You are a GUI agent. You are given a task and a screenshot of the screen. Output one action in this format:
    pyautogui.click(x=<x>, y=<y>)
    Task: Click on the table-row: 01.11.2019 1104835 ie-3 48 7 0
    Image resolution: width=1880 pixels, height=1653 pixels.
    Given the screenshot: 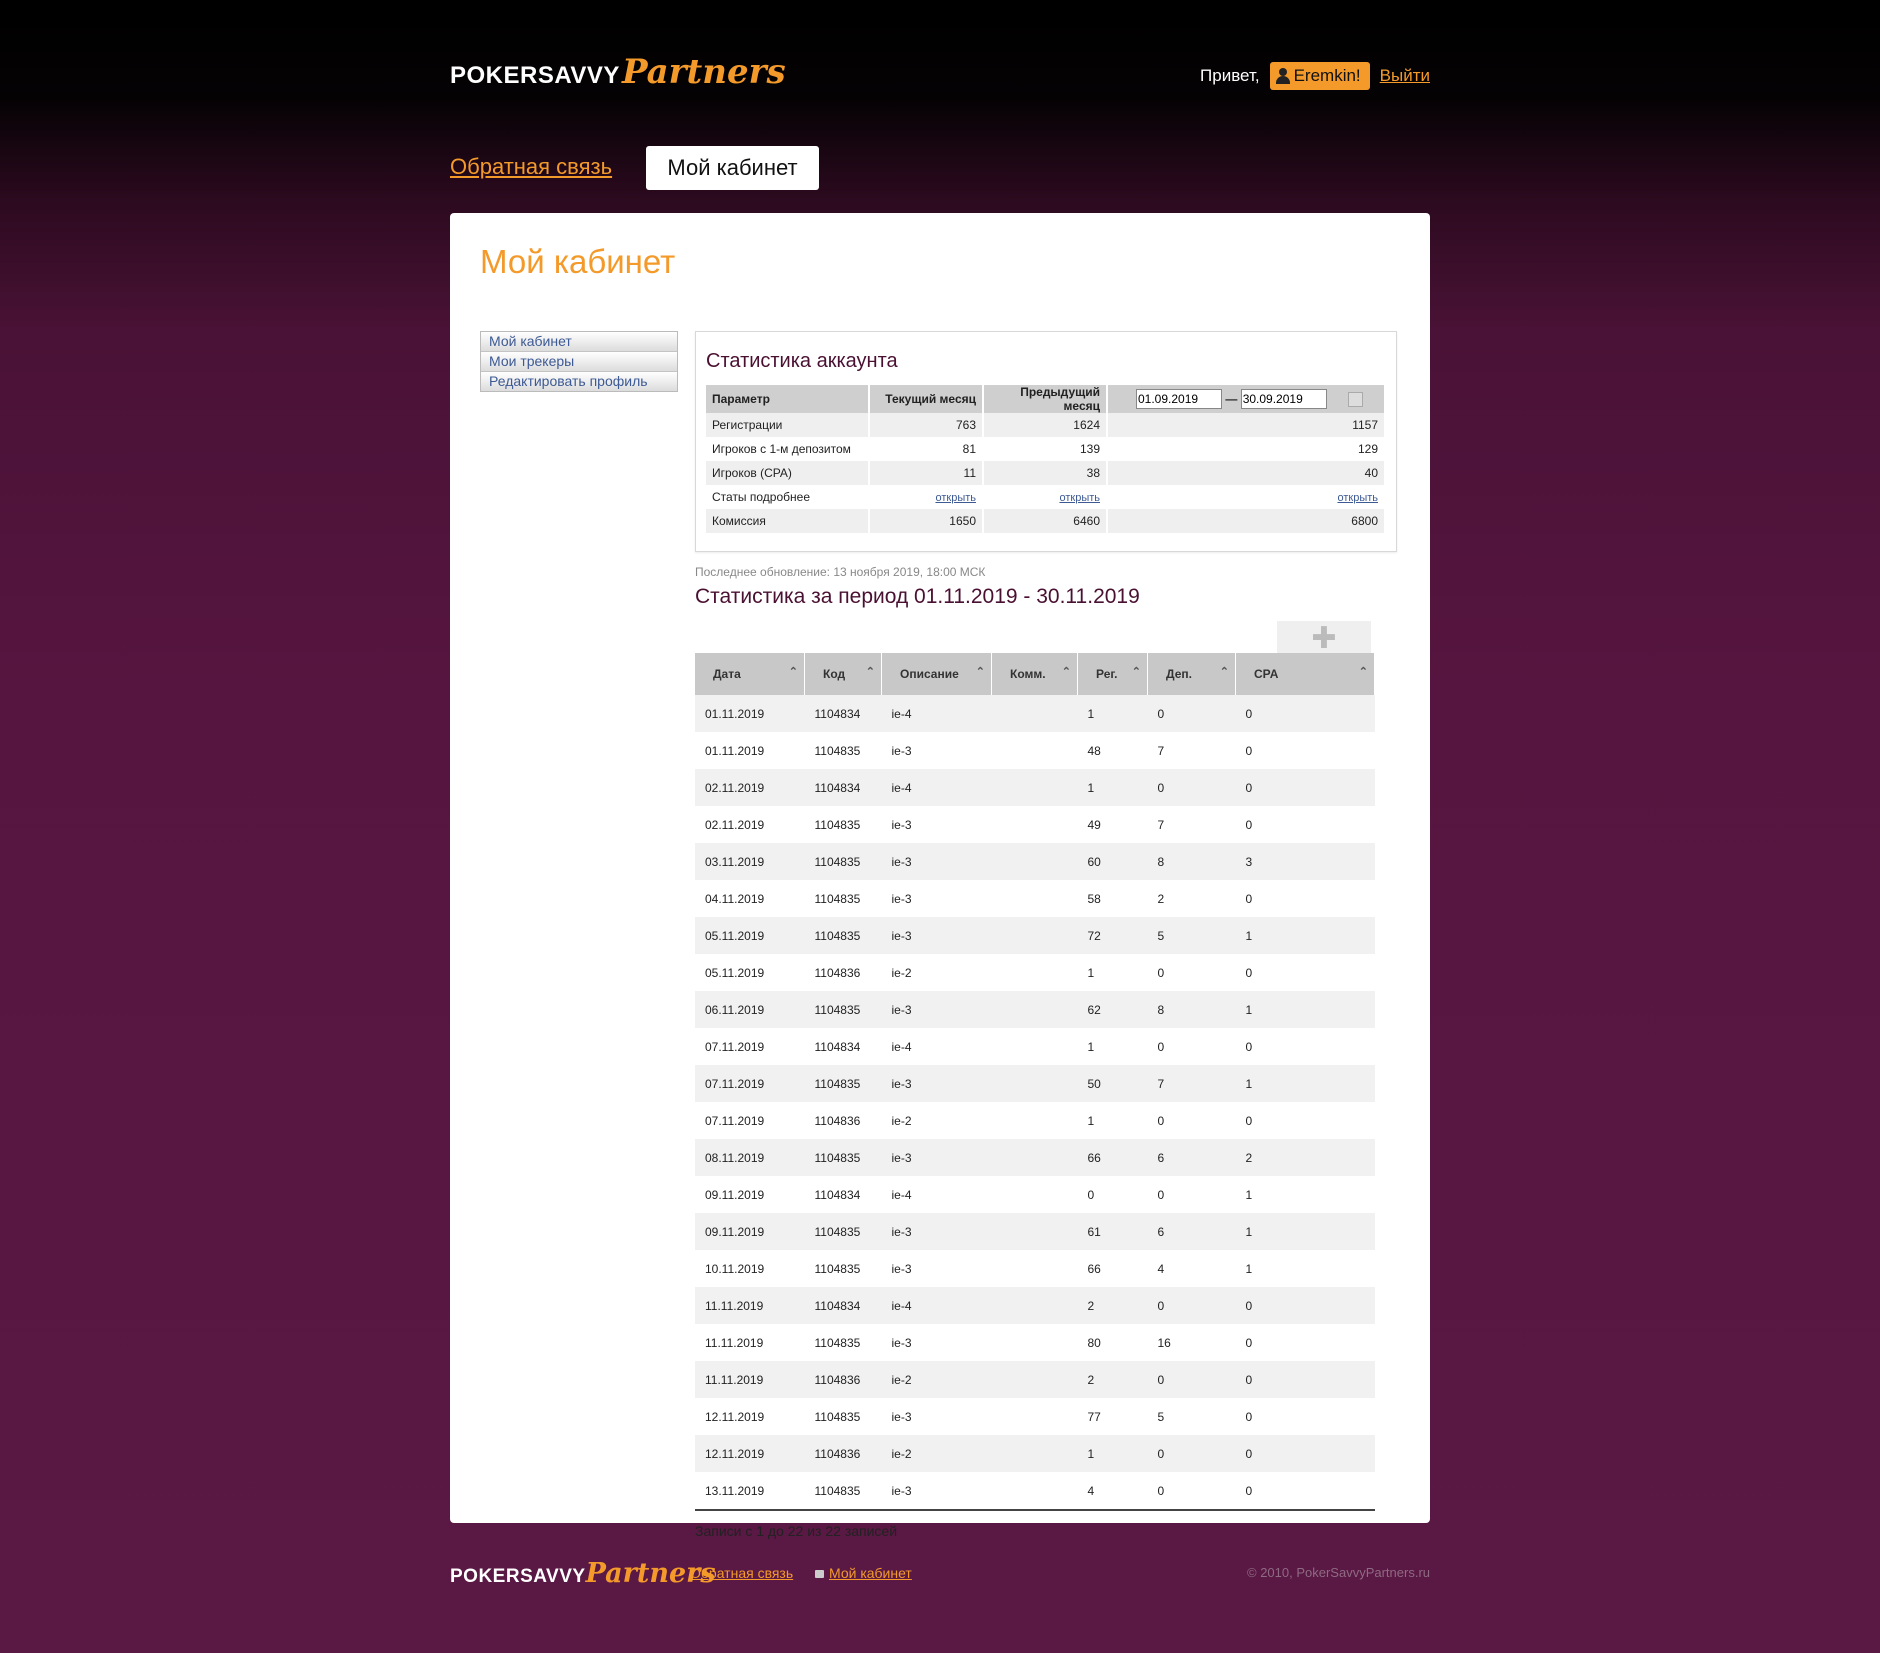 What is the action you would take?
    pyautogui.click(x=1035, y=750)
    